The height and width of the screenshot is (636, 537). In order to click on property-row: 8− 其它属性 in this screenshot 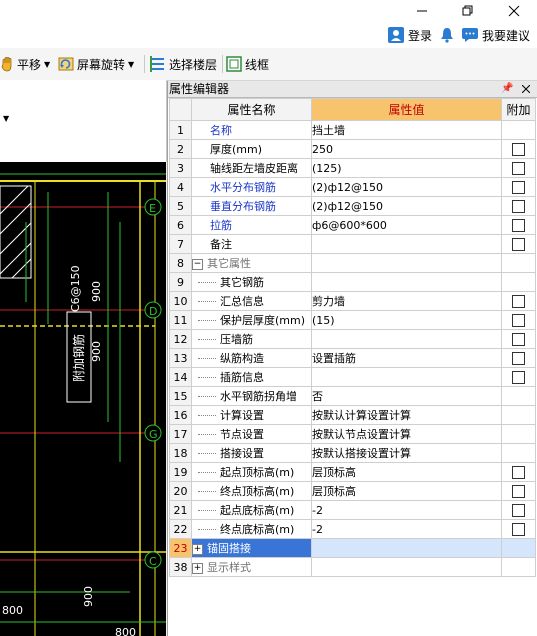, I will do `click(352, 263)`.